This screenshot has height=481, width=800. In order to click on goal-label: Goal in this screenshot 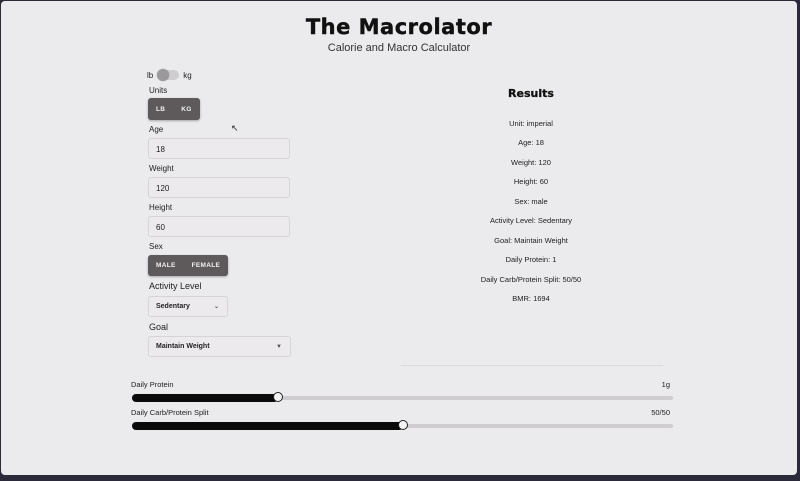, I will do `click(159, 327)`.